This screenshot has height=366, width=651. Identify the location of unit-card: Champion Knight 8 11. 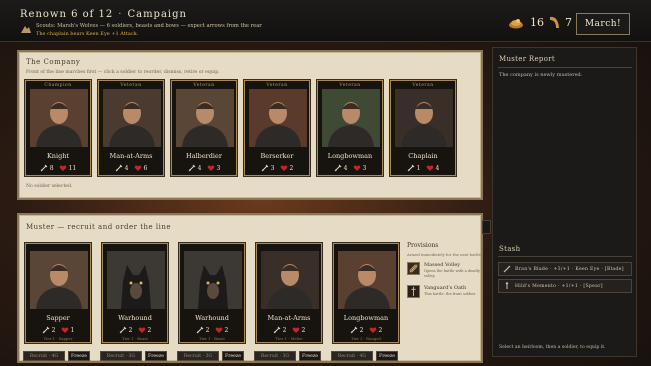
(58, 128).